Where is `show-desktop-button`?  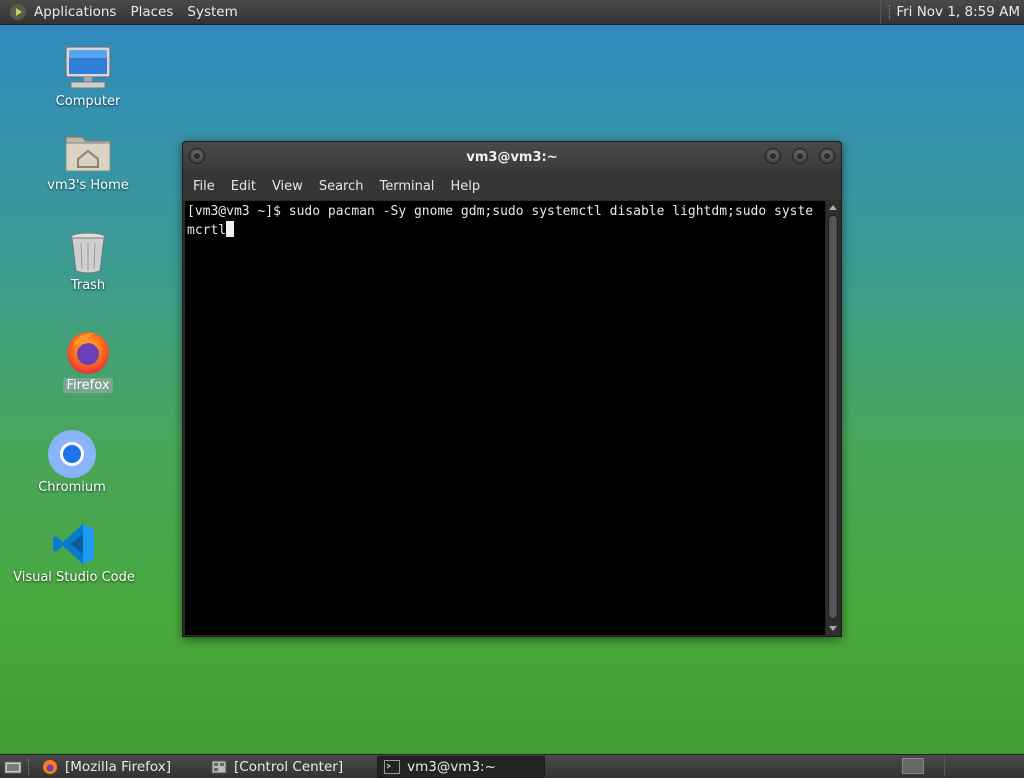
show-desktop-button is located at coordinates (13, 767).